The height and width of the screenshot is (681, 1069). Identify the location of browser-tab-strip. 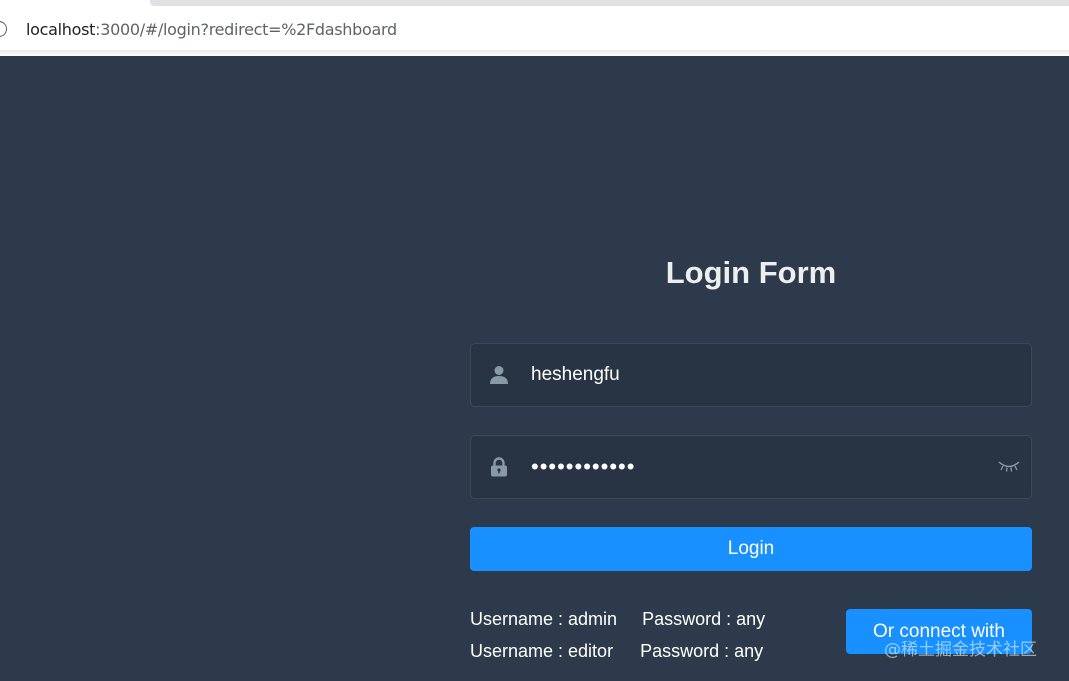
(534, 4).